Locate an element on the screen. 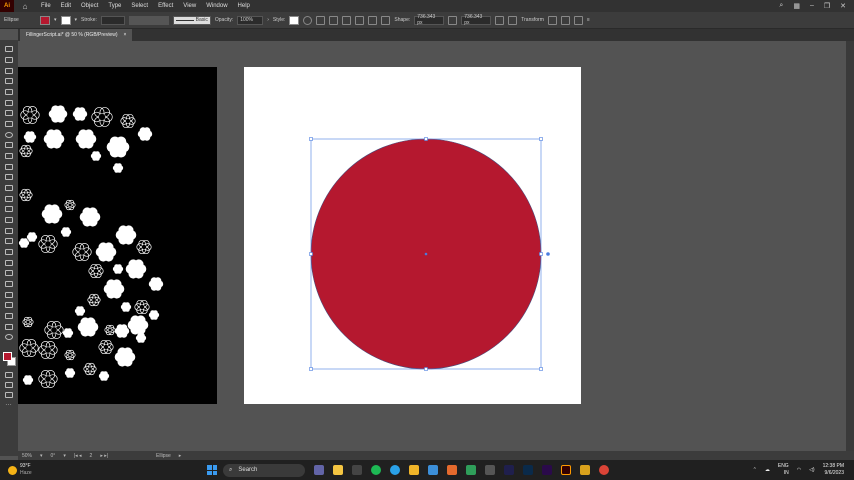  close-tab-icon: × is located at coordinates (125, 35).